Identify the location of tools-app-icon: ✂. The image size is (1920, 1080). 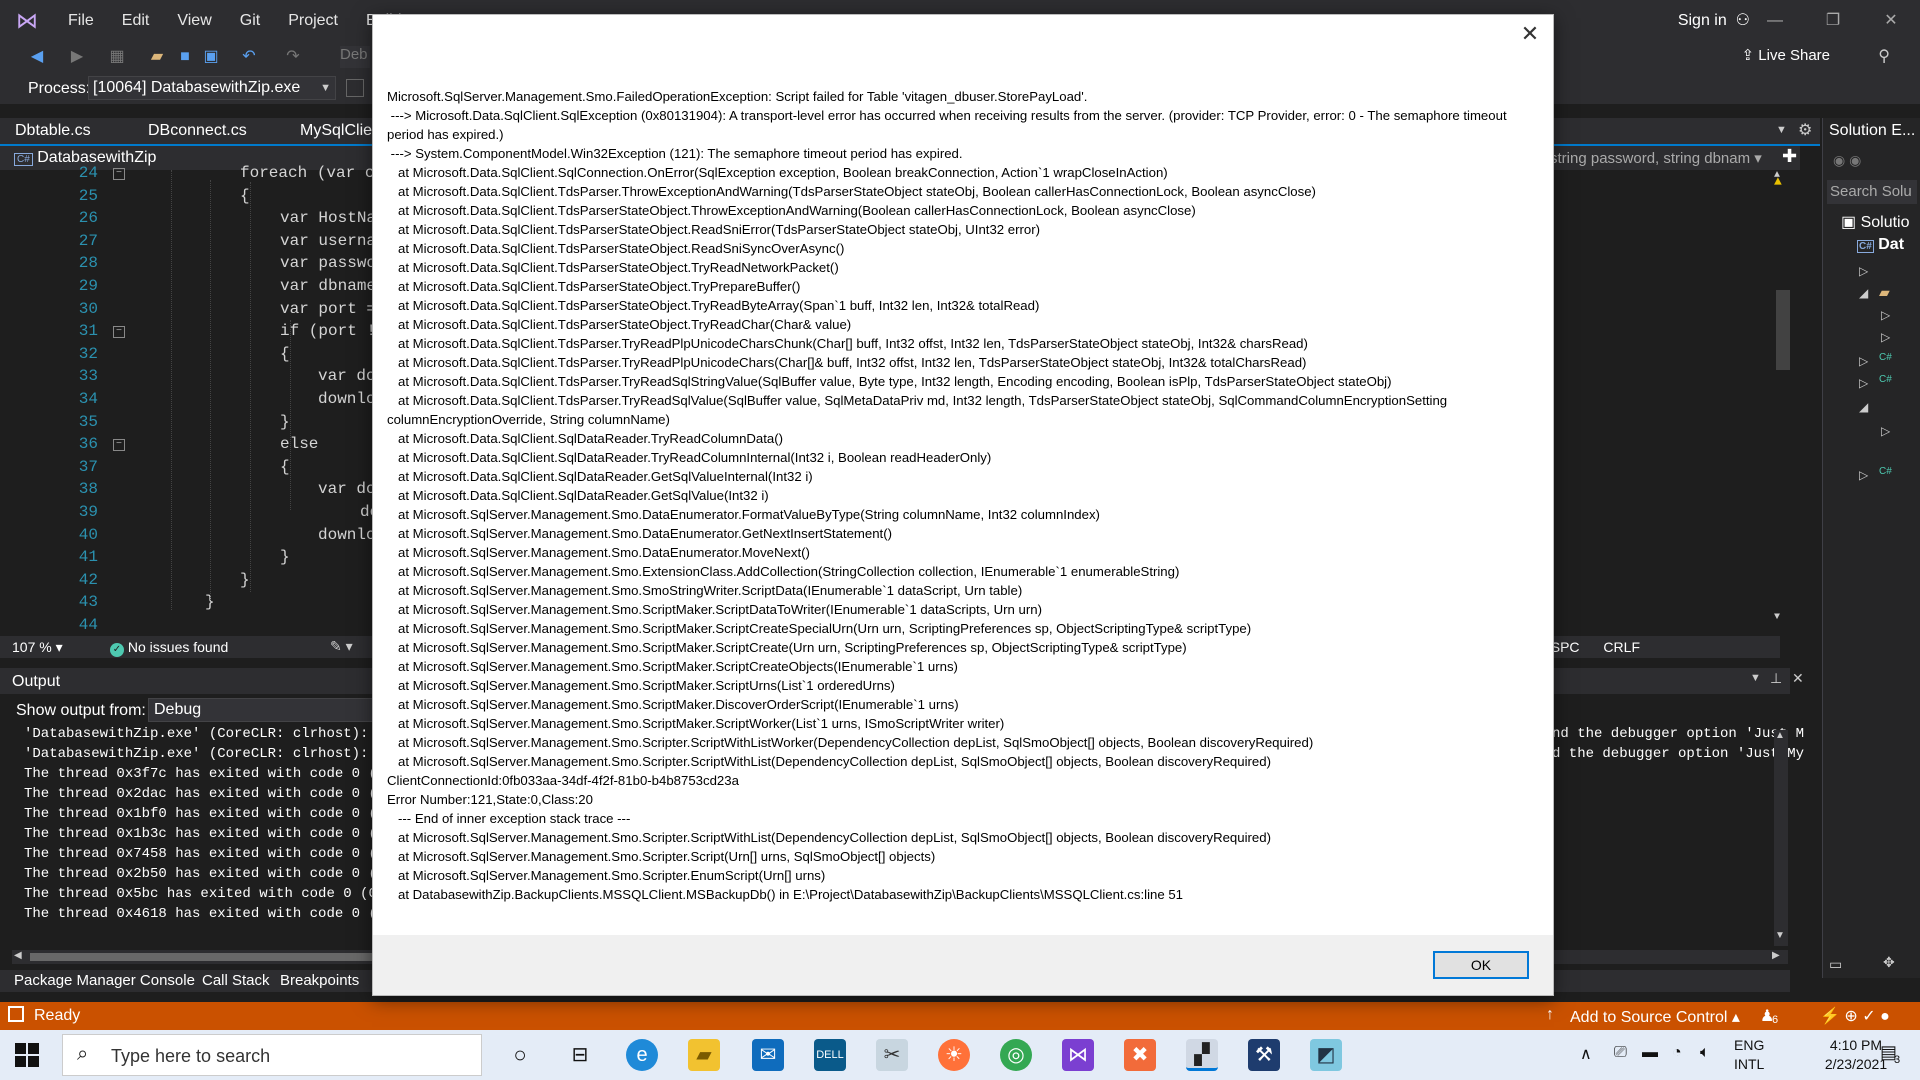
(892, 1055).